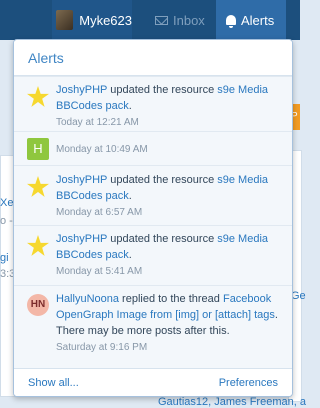 This screenshot has height=408, width=320. I want to click on alert-time: Saturday at 9:16 PM, so click(102, 347).